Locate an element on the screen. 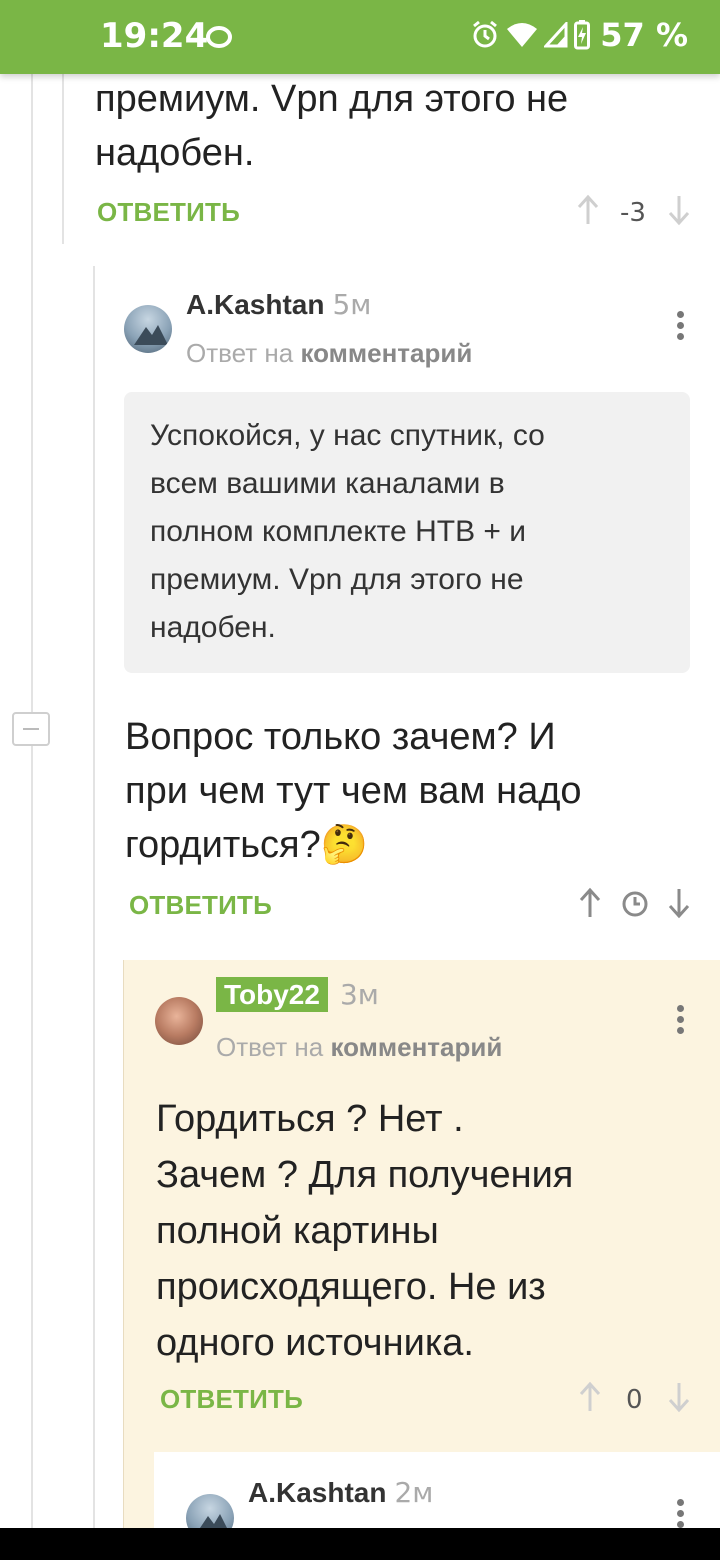  comment-time: 3м is located at coordinates (359, 994).